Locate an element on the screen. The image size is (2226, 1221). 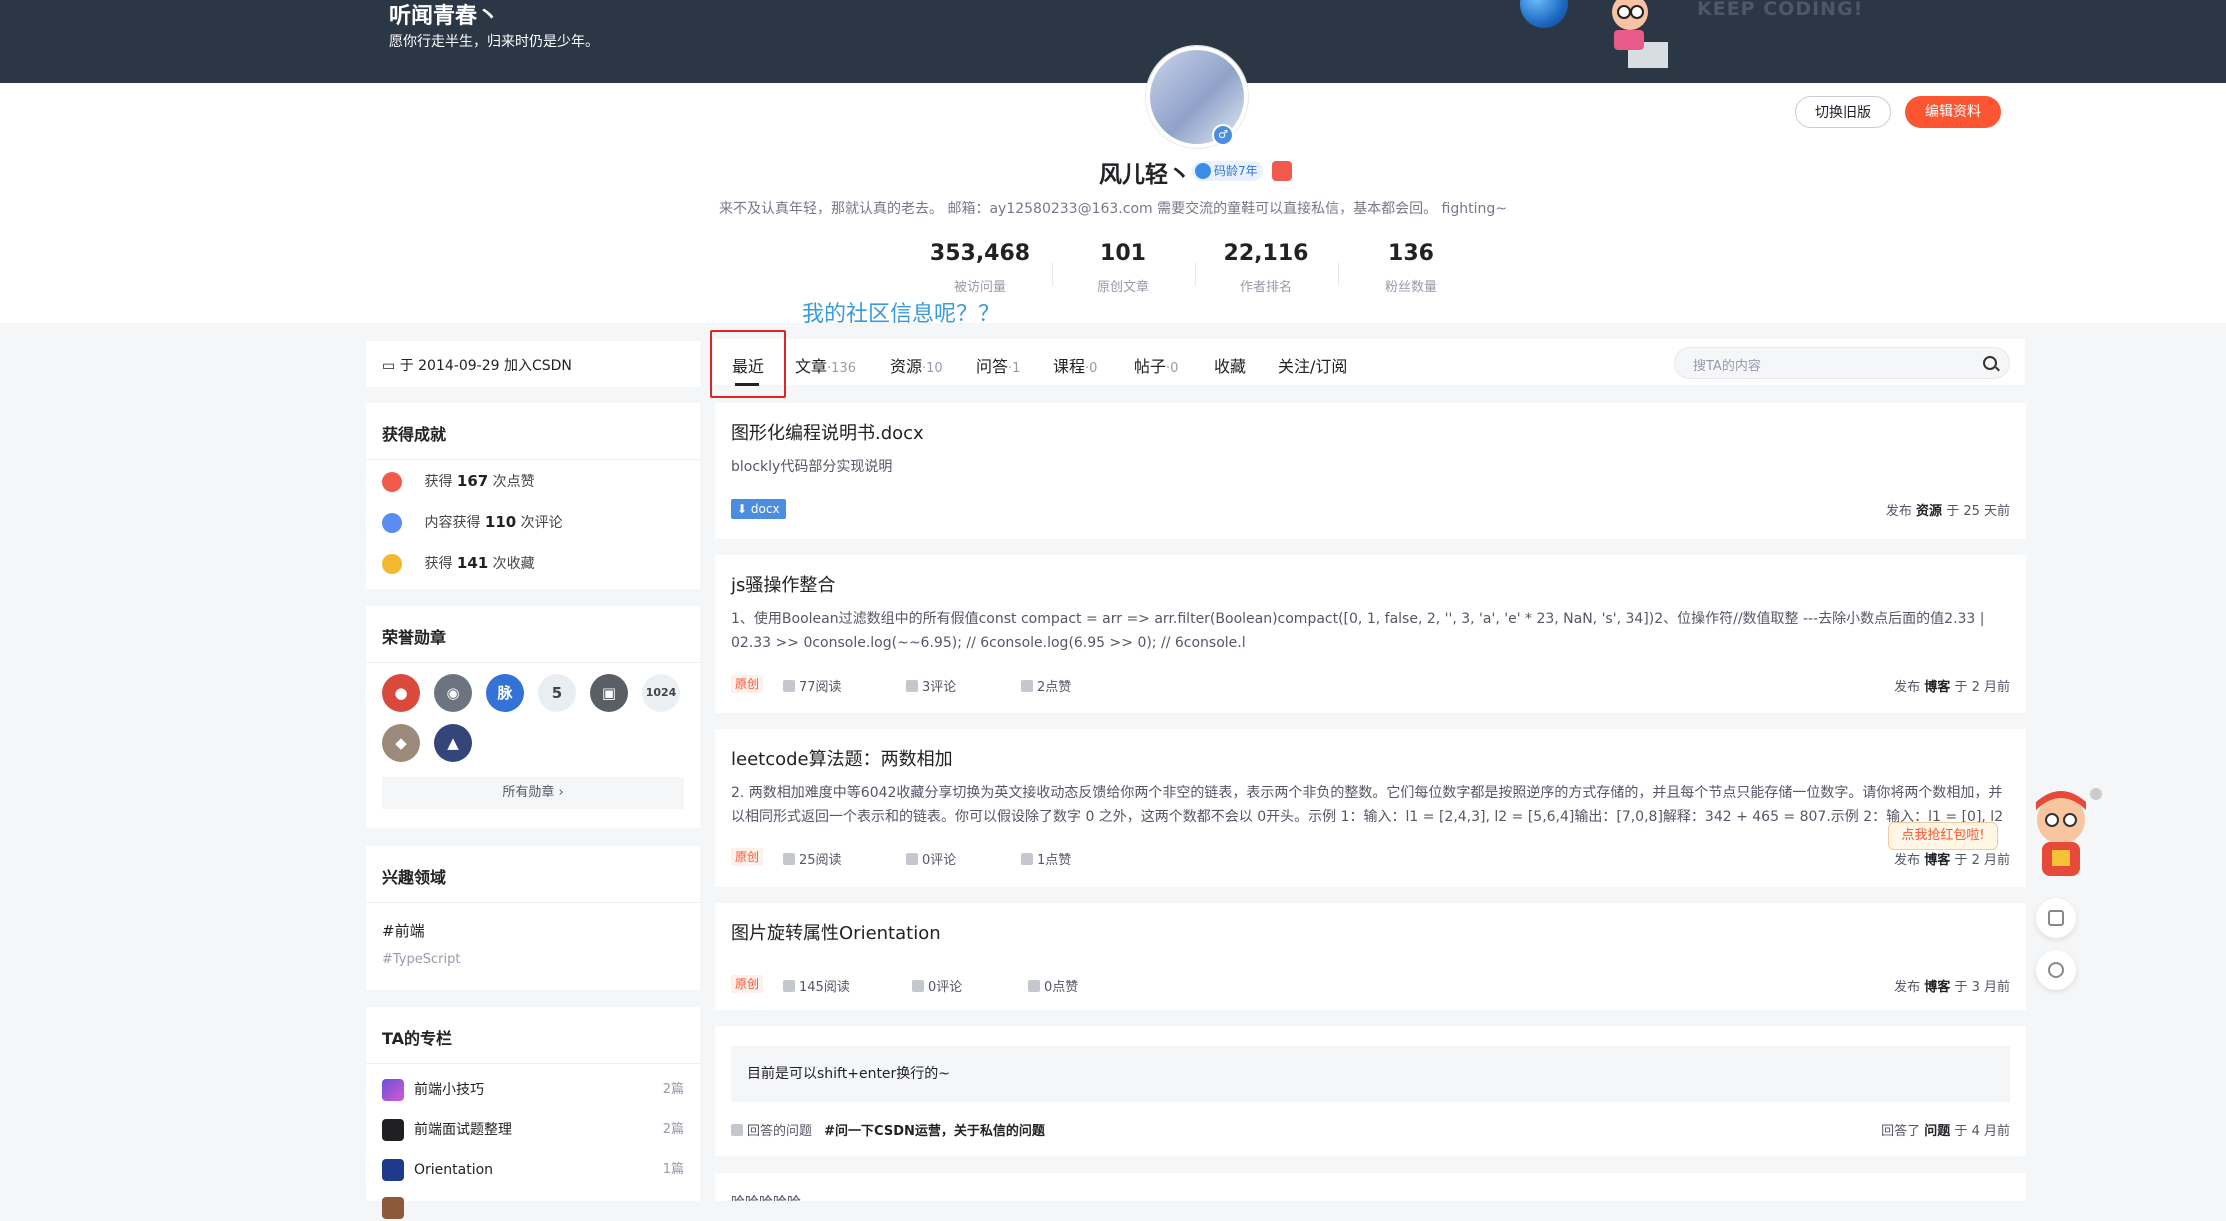
badge-brick-icon: ◆ is located at coordinates (401, 743).